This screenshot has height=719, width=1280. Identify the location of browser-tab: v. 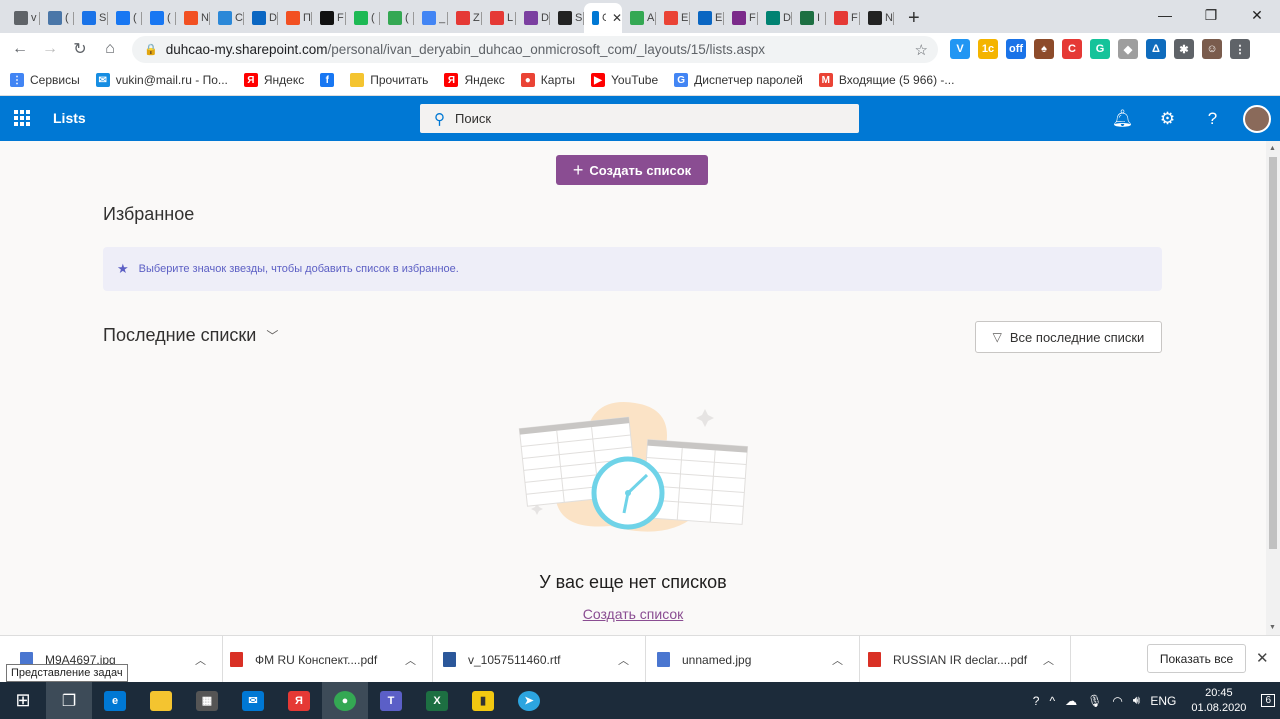
(23, 18).